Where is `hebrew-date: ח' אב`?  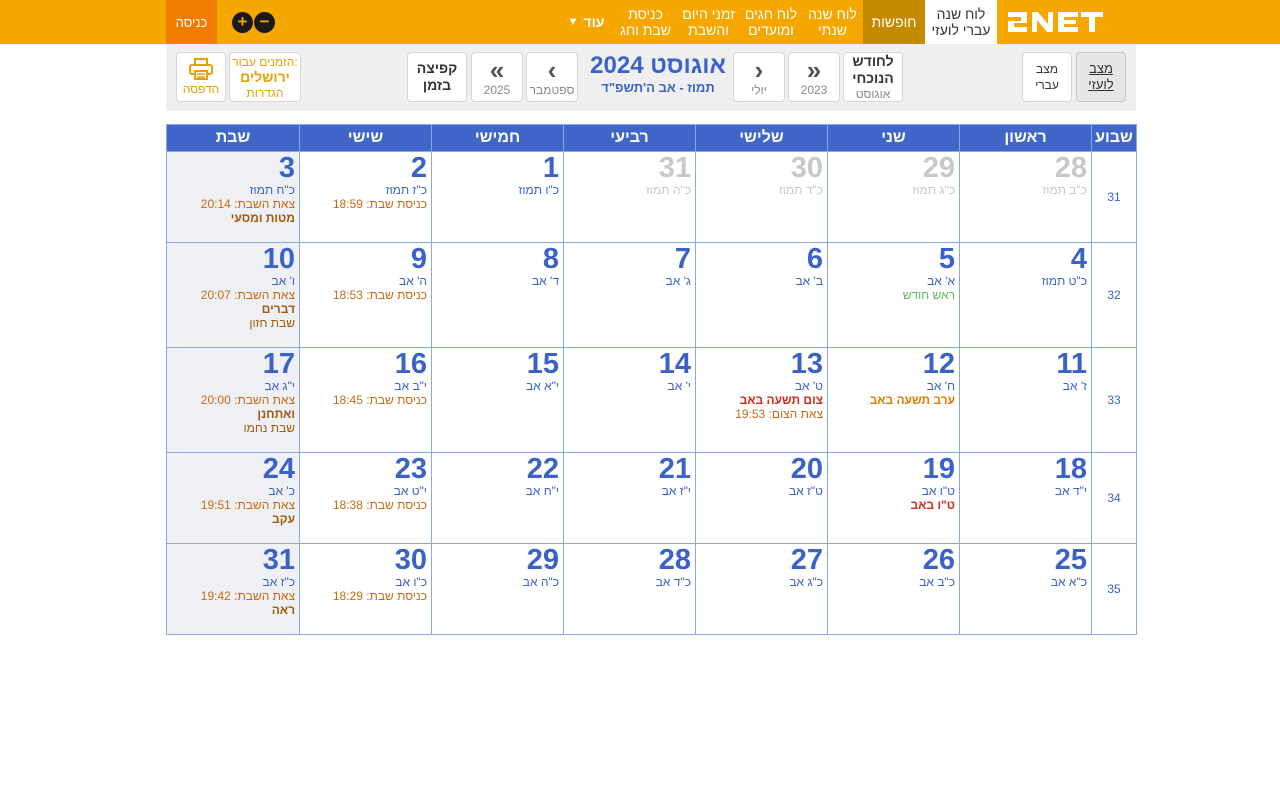 hebrew-date: ח' אב is located at coordinates (940, 386).